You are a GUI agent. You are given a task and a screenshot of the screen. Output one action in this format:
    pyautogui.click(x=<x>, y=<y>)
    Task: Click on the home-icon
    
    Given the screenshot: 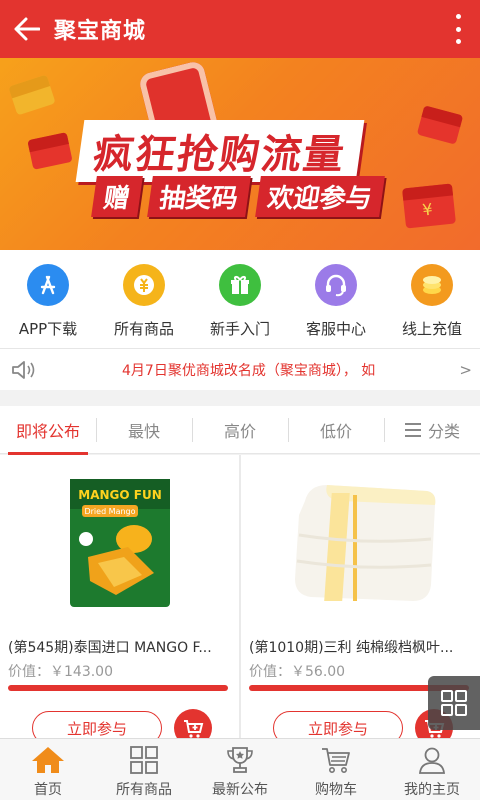 What is the action you would take?
    pyautogui.click(x=48, y=760)
    